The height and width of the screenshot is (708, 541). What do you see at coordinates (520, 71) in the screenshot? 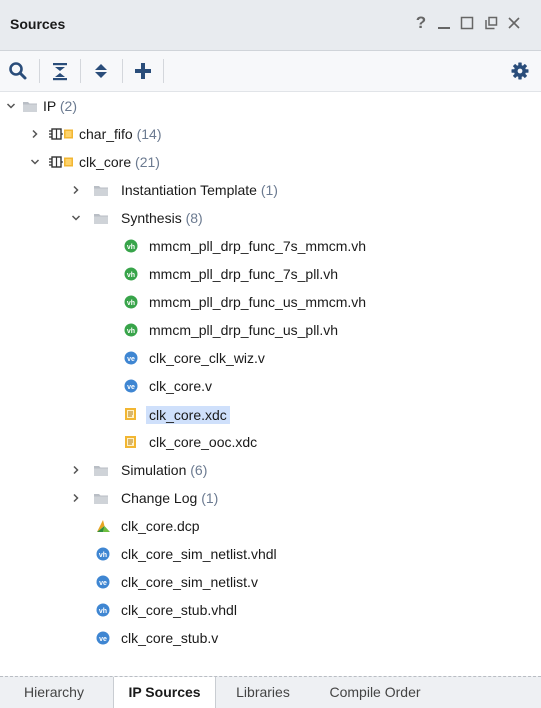
I see `gear-icon` at bounding box center [520, 71].